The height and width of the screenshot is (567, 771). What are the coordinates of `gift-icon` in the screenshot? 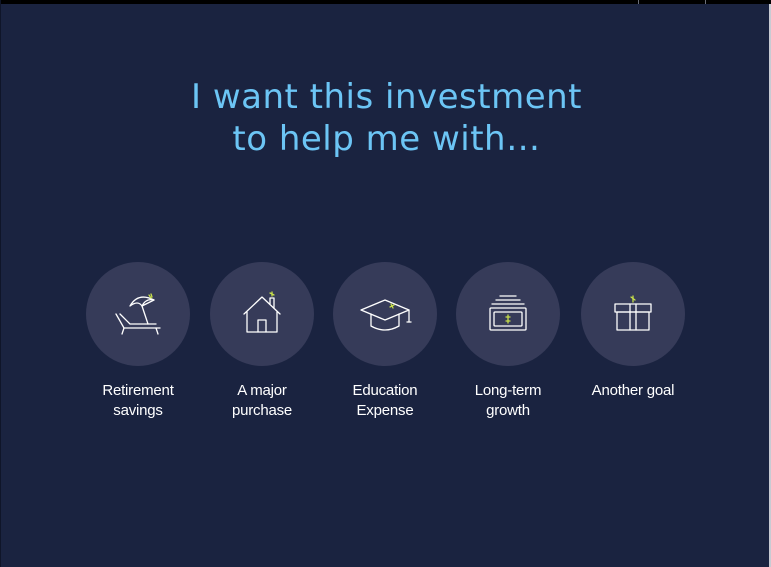 It's located at (633, 313).